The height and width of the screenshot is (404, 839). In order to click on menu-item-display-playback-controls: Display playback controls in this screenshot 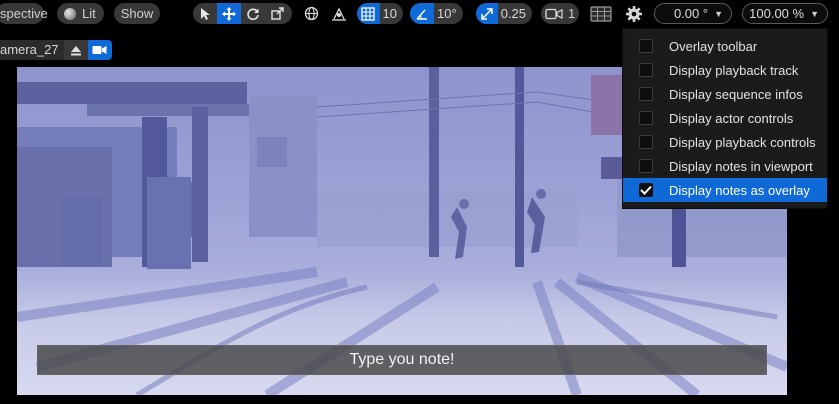, I will do `click(725, 142)`.